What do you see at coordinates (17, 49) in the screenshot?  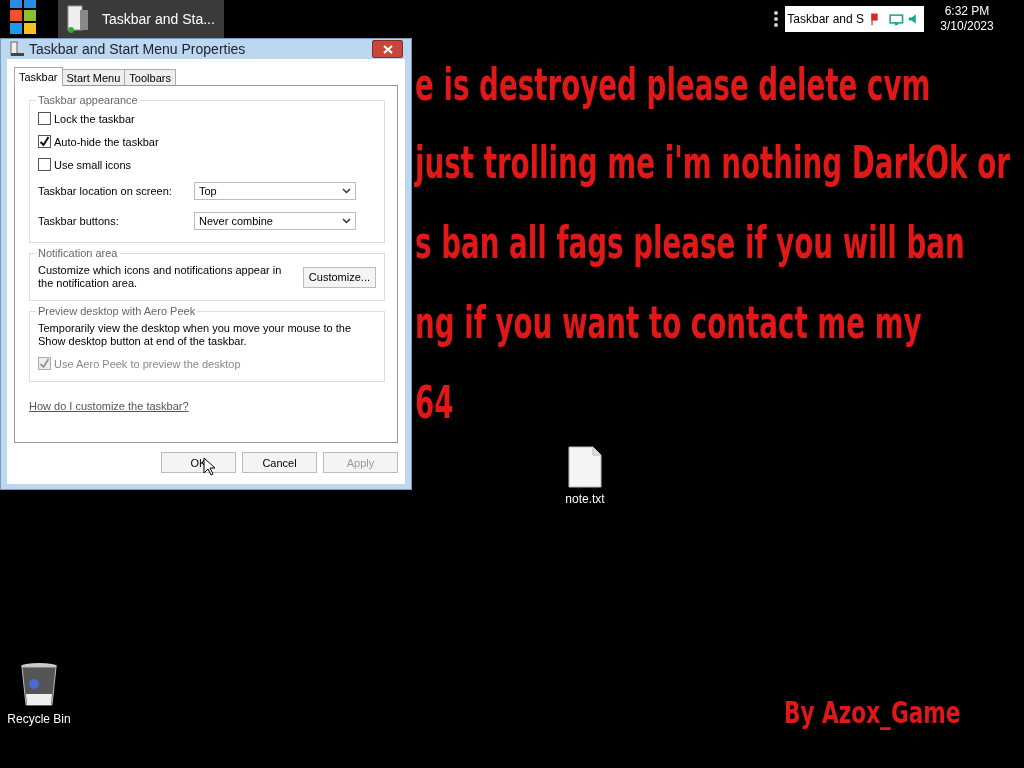 I see `properties-icon` at bounding box center [17, 49].